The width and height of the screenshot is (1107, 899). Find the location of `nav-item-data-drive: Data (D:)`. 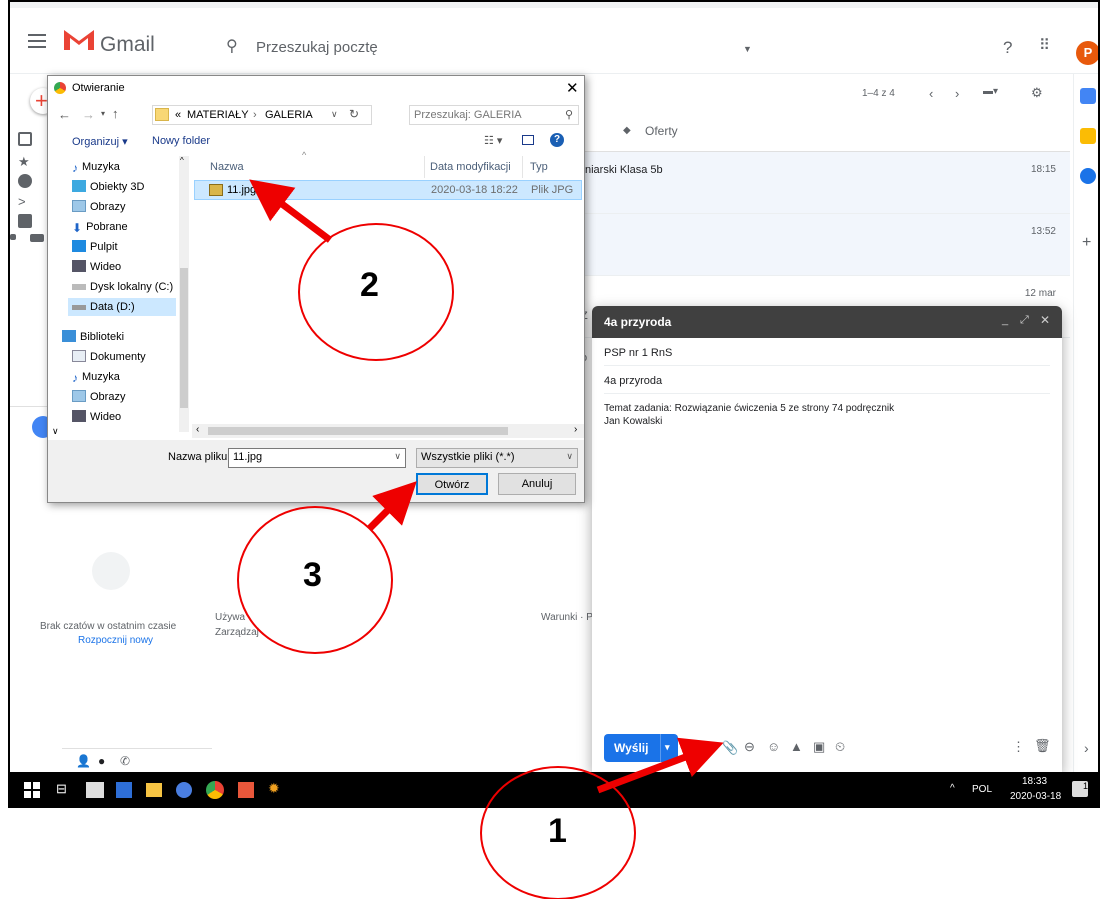

nav-item-data-drive: Data (D:) is located at coordinates (122, 307).